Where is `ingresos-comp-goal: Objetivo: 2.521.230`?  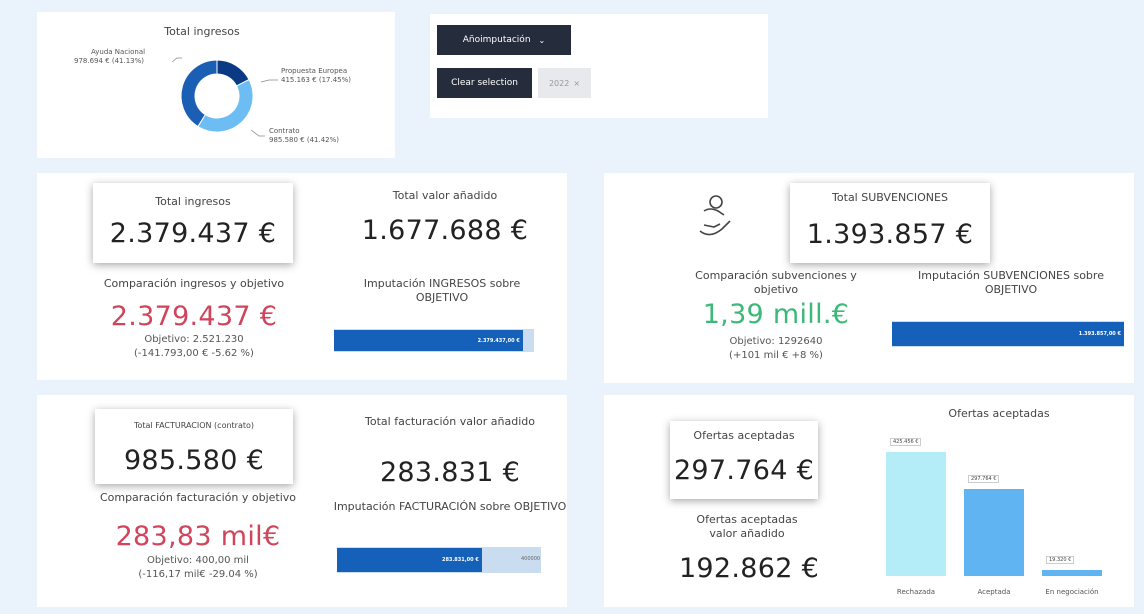
ingresos-comp-goal: Objetivo: 2.521.230 is located at coordinates (194, 339).